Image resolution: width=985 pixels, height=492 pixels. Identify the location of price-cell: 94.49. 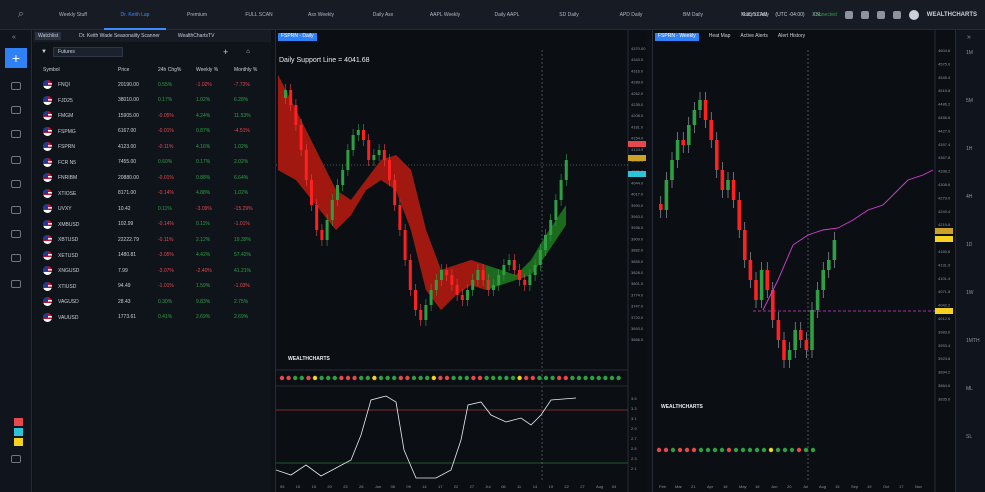
(124, 286).